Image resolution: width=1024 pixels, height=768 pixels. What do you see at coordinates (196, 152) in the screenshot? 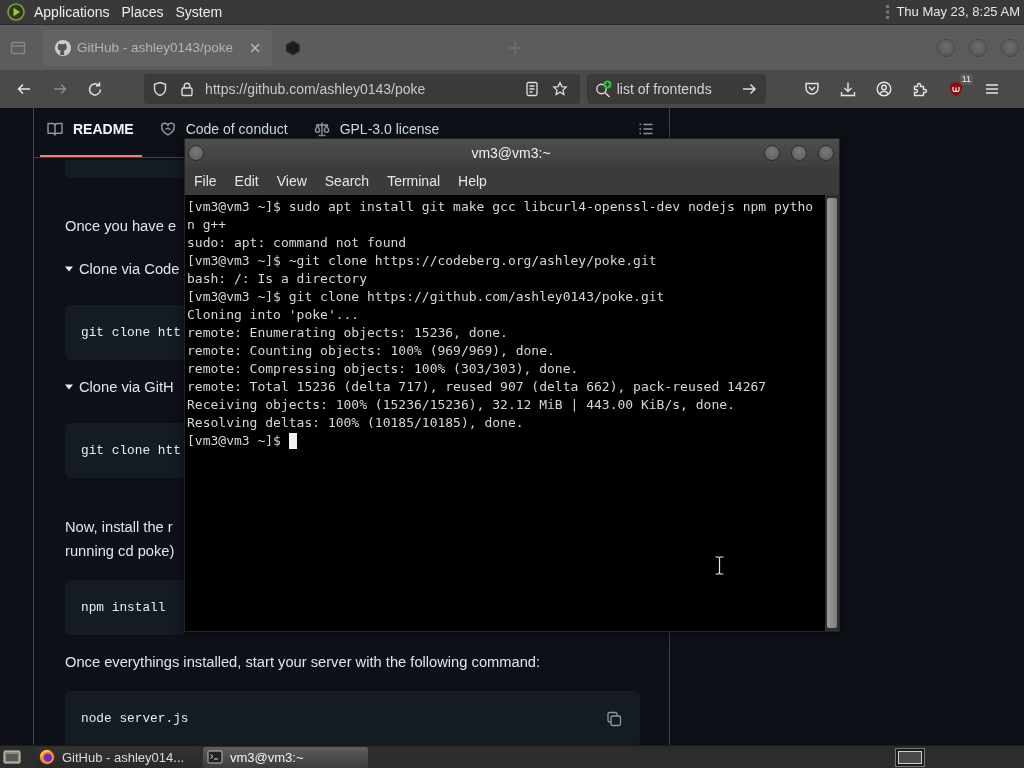
I see `window-menu-button` at bounding box center [196, 152].